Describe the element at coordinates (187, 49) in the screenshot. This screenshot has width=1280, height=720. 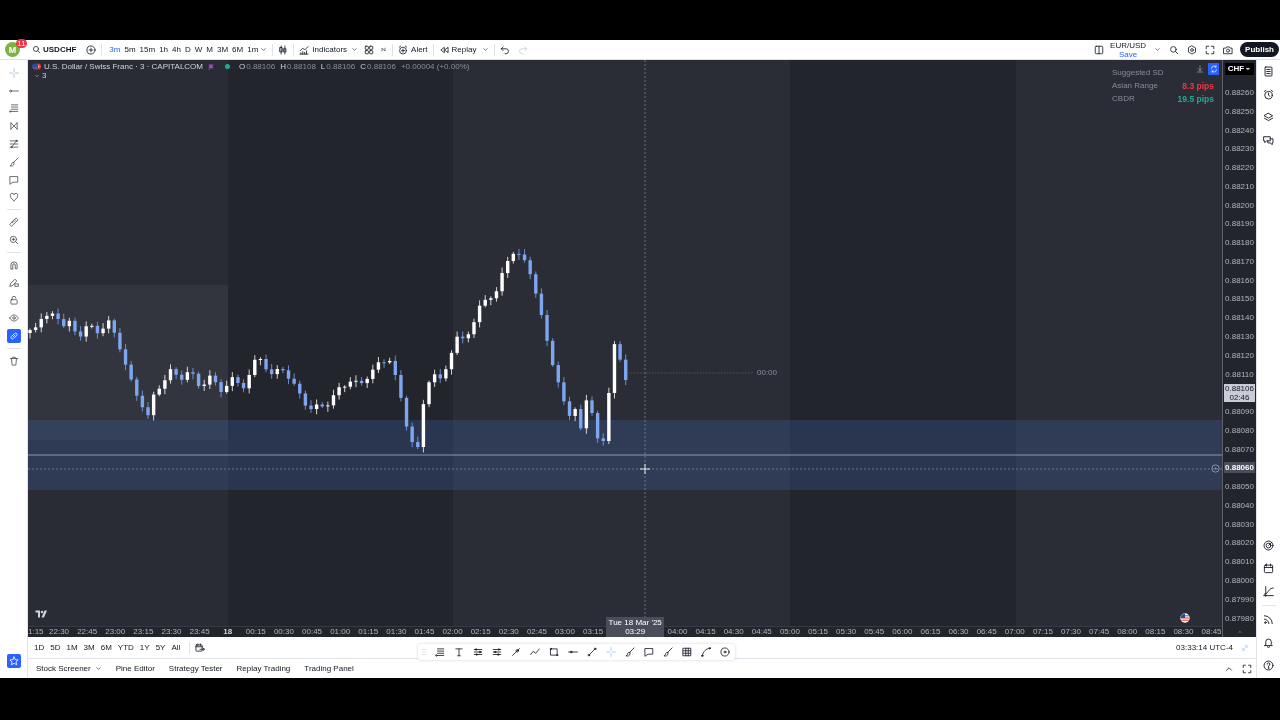
I see `interval-button: D` at that location.